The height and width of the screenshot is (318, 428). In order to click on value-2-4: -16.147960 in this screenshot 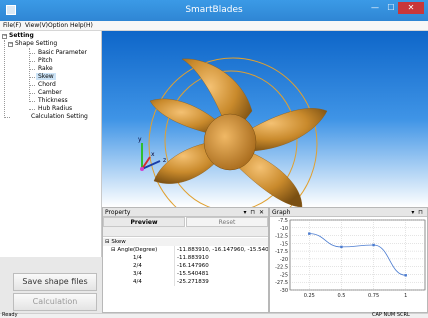, I will do `click(221, 266)`.